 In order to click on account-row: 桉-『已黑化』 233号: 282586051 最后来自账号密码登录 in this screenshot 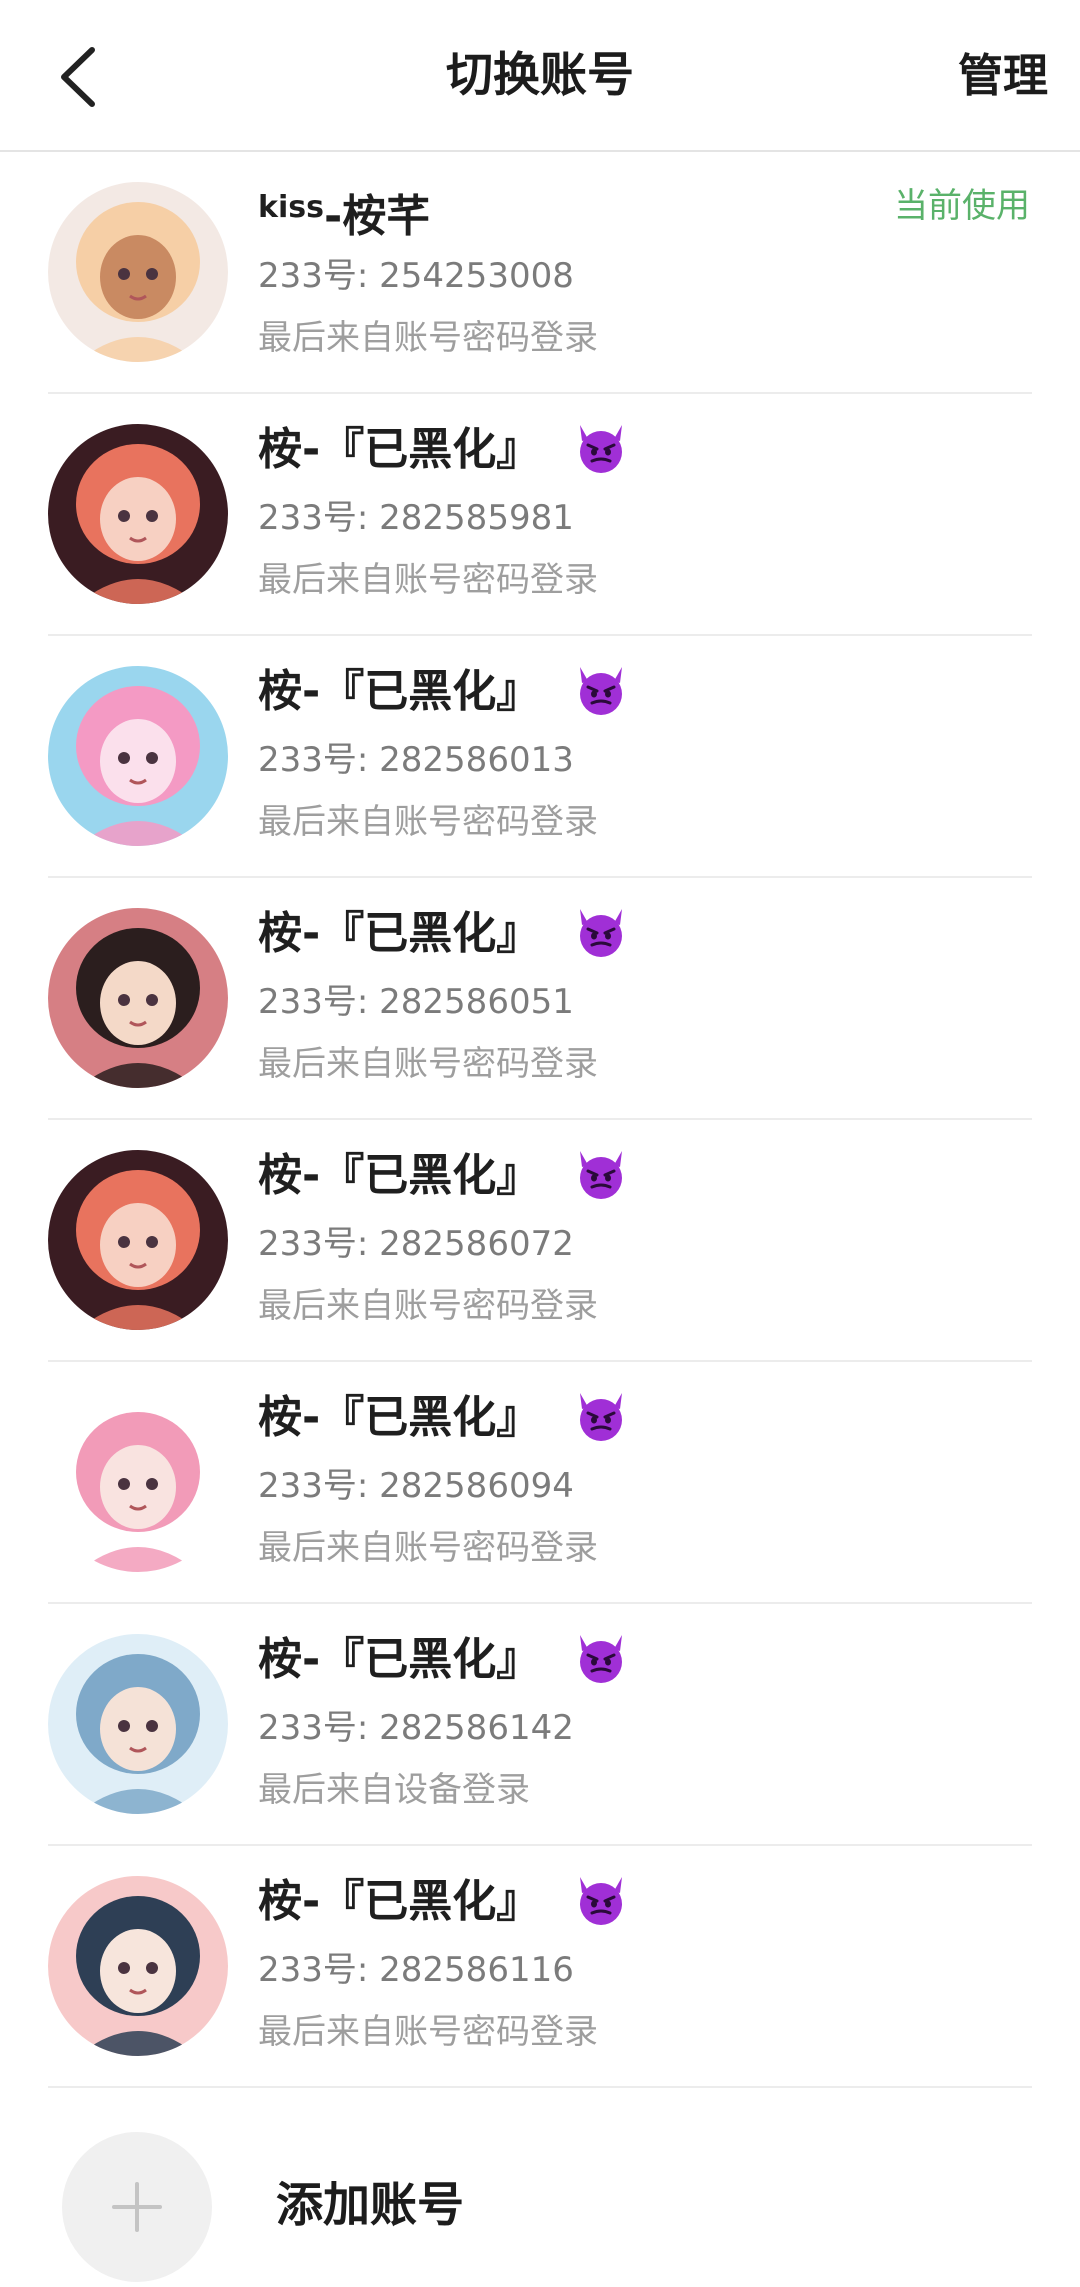, I will do `click(540, 999)`.